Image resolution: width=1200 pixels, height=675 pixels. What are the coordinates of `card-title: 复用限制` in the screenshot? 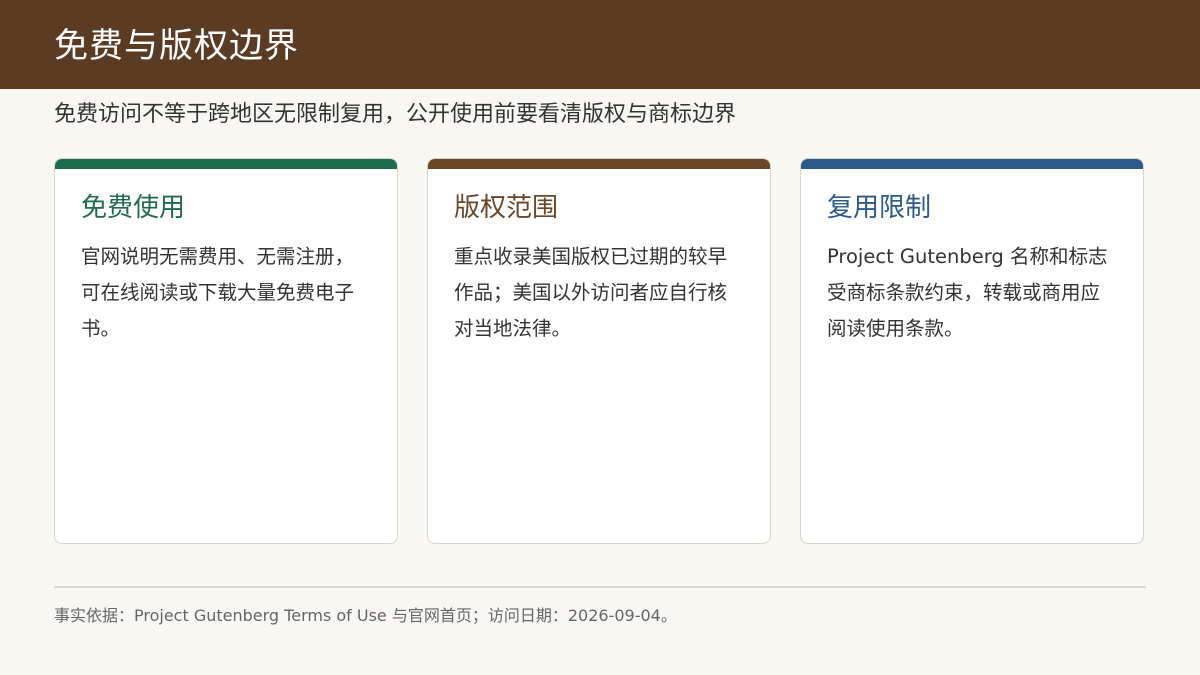 It's located at (879, 208).